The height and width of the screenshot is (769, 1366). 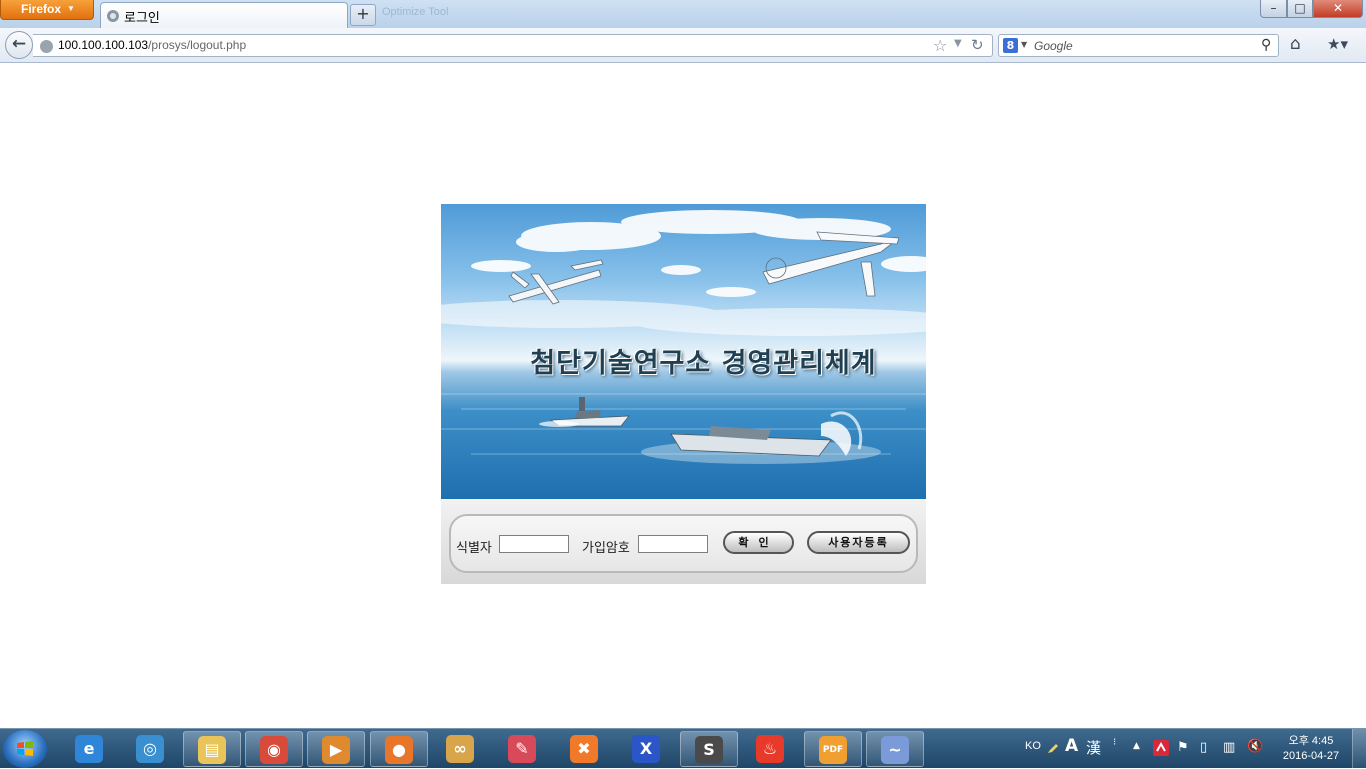 I want to click on show-desktop-button, so click(x=1359, y=749).